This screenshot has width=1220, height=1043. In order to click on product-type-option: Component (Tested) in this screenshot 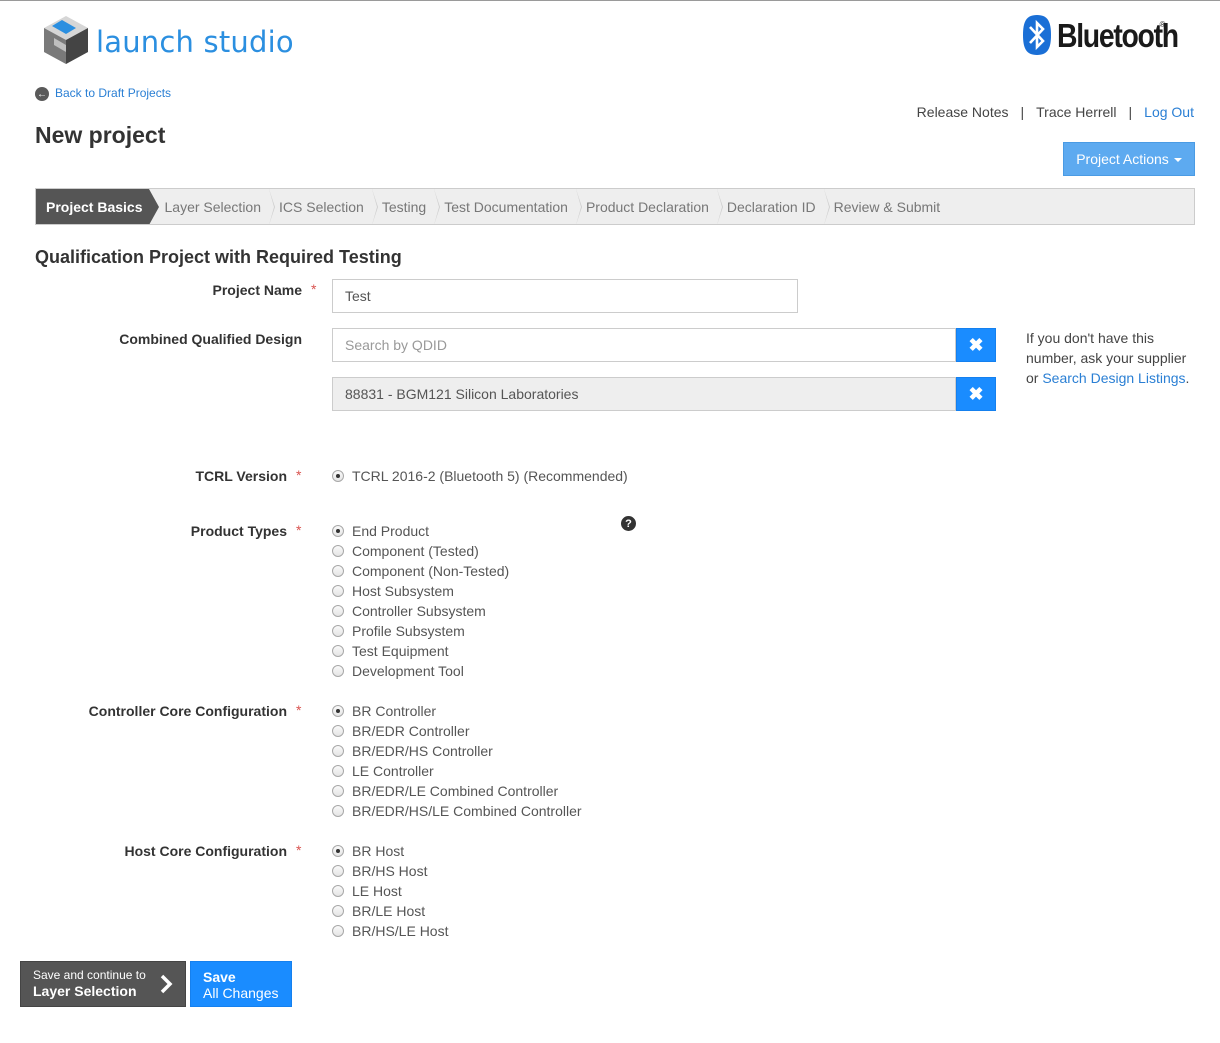, I will do `click(420, 551)`.